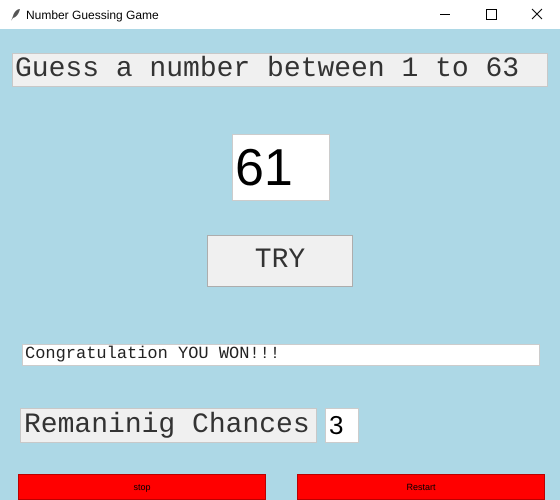 Image resolution: width=560 pixels, height=500 pixels. What do you see at coordinates (281, 168) in the screenshot?
I see `guess-field: 61` at bounding box center [281, 168].